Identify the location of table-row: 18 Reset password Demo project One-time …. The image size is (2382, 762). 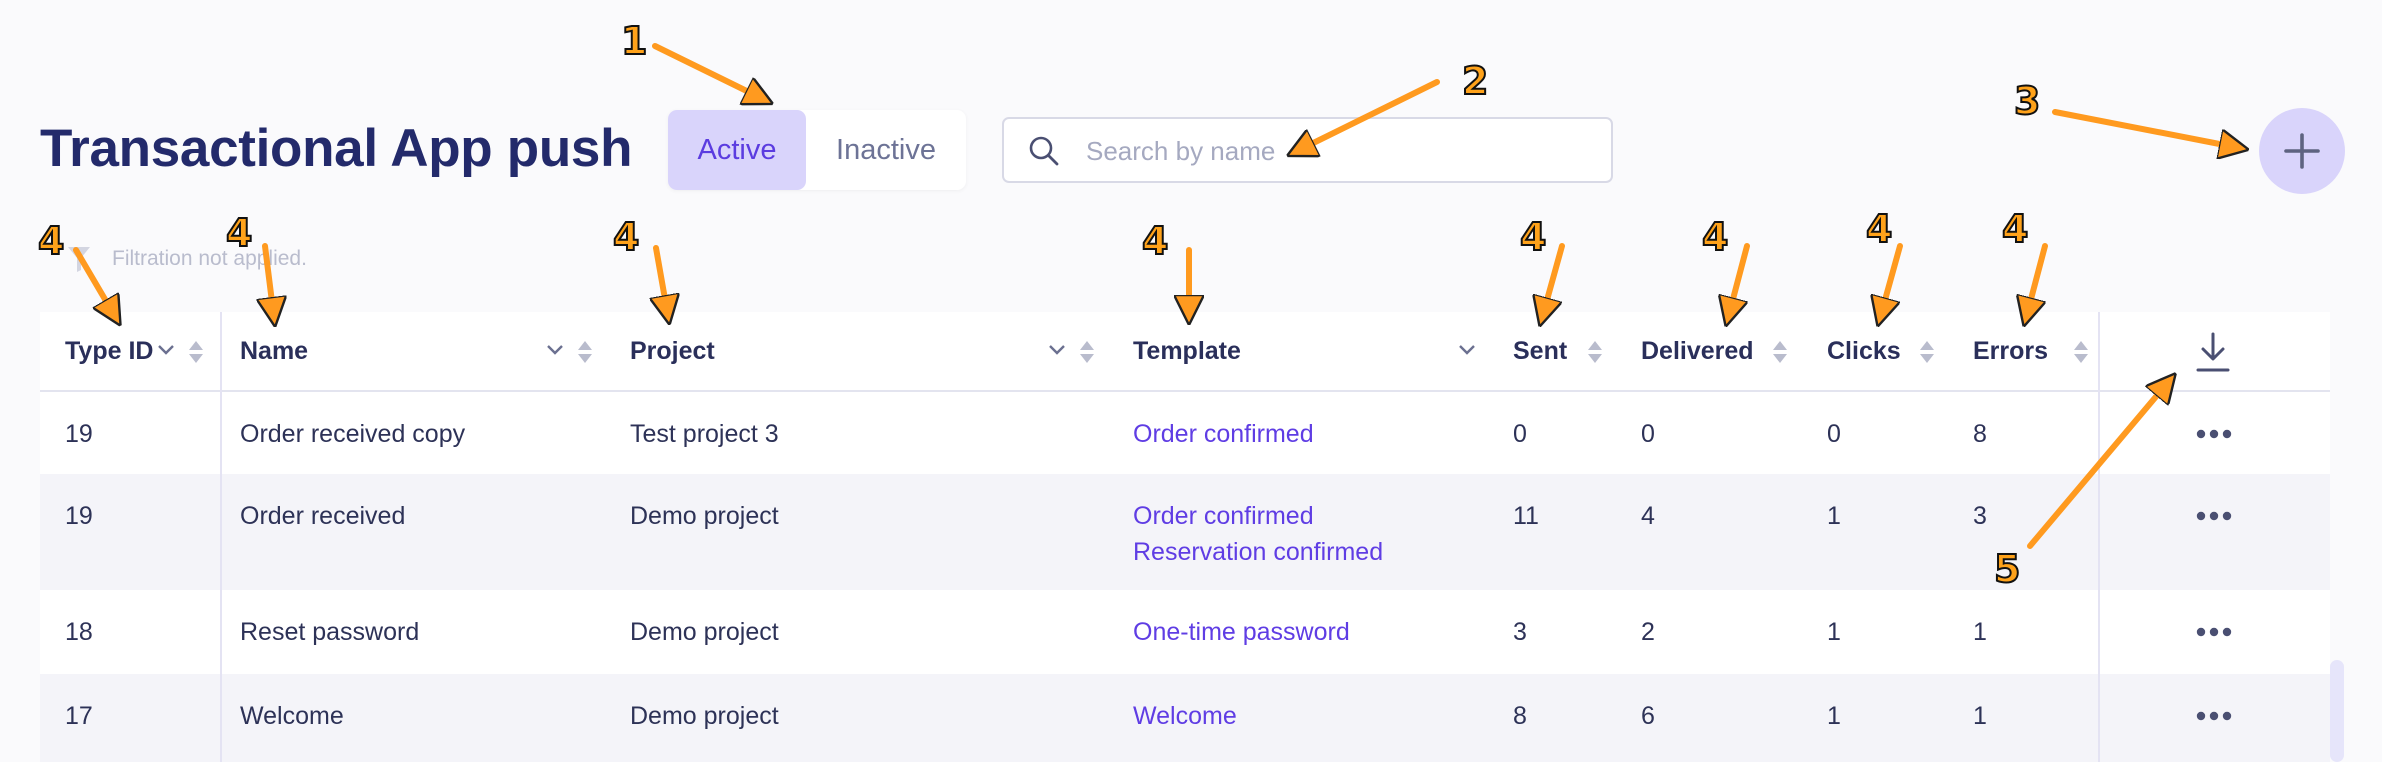
(1185, 632).